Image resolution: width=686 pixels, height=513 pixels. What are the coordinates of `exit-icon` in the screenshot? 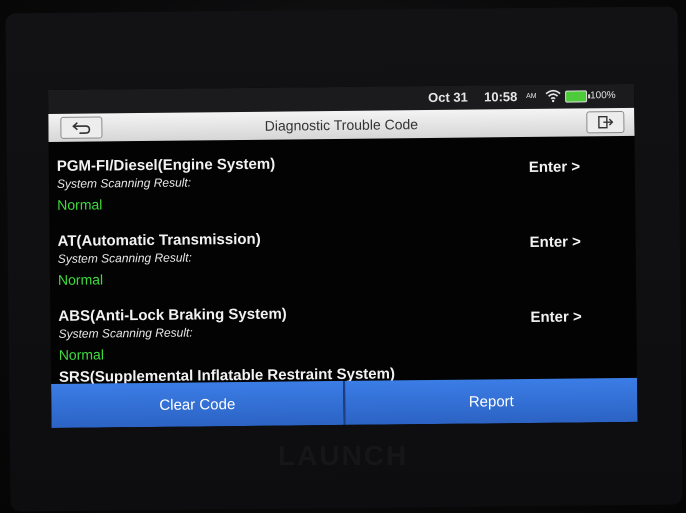 It's located at (606, 122).